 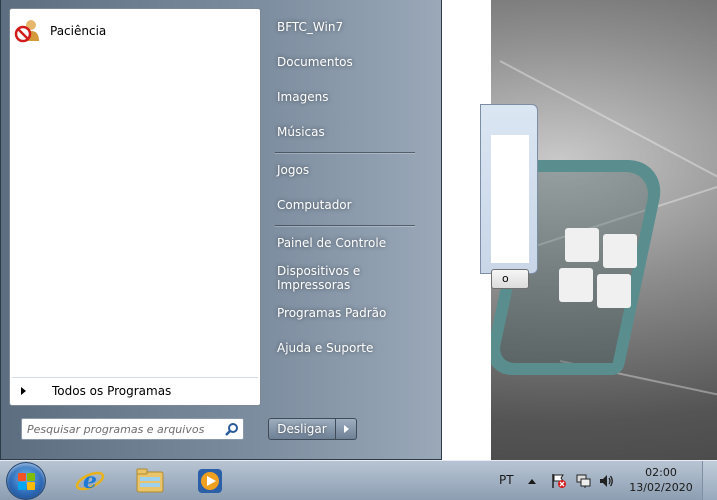 What do you see at coordinates (349, 205) in the screenshot?
I see `right-item-computador: Computador` at bounding box center [349, 205].